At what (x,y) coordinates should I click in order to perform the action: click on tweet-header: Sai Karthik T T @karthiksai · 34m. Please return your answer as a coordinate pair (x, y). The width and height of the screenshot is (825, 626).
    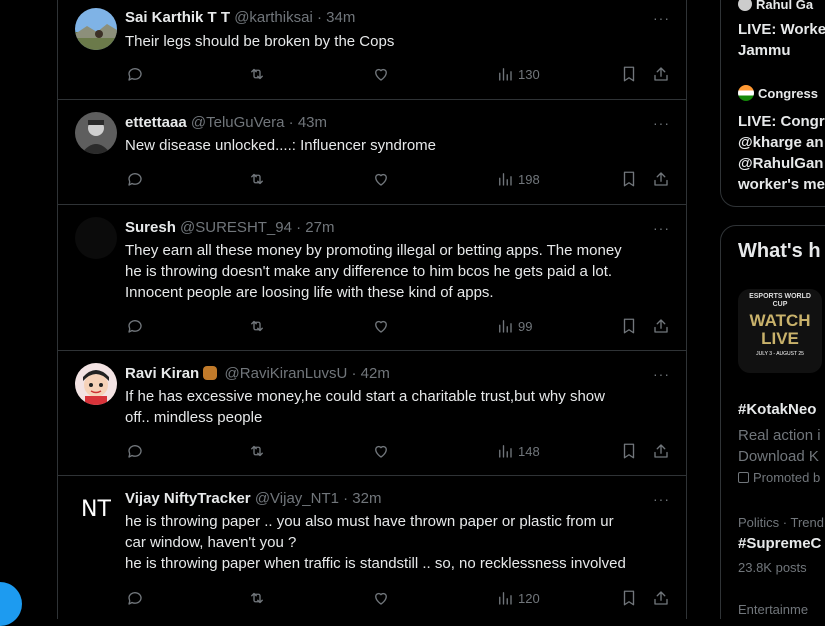
    Looking at the image, I should click on (240, 17).